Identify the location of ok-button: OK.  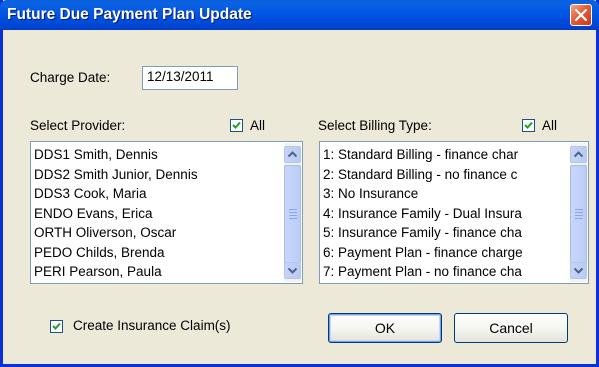
(385, 328).